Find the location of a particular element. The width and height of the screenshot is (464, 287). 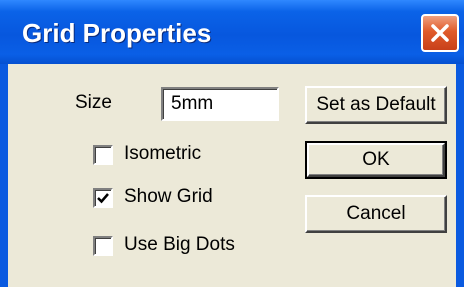

use-big-dots-label: Use Big Dots is located at coordinates (179, 245).